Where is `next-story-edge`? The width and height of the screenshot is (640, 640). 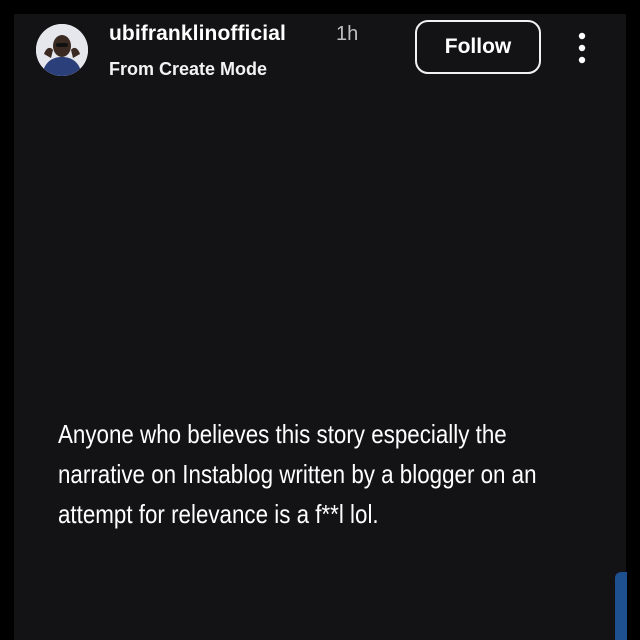 next-story-edge is located at coordinates (621, 606).